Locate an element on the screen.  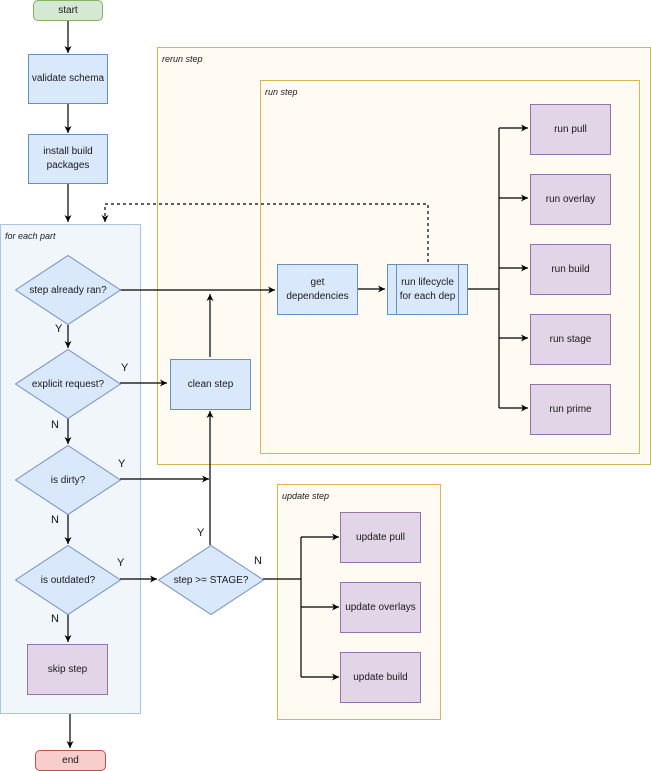
run-prime-node: run prime is located at coordinates (570, 409).